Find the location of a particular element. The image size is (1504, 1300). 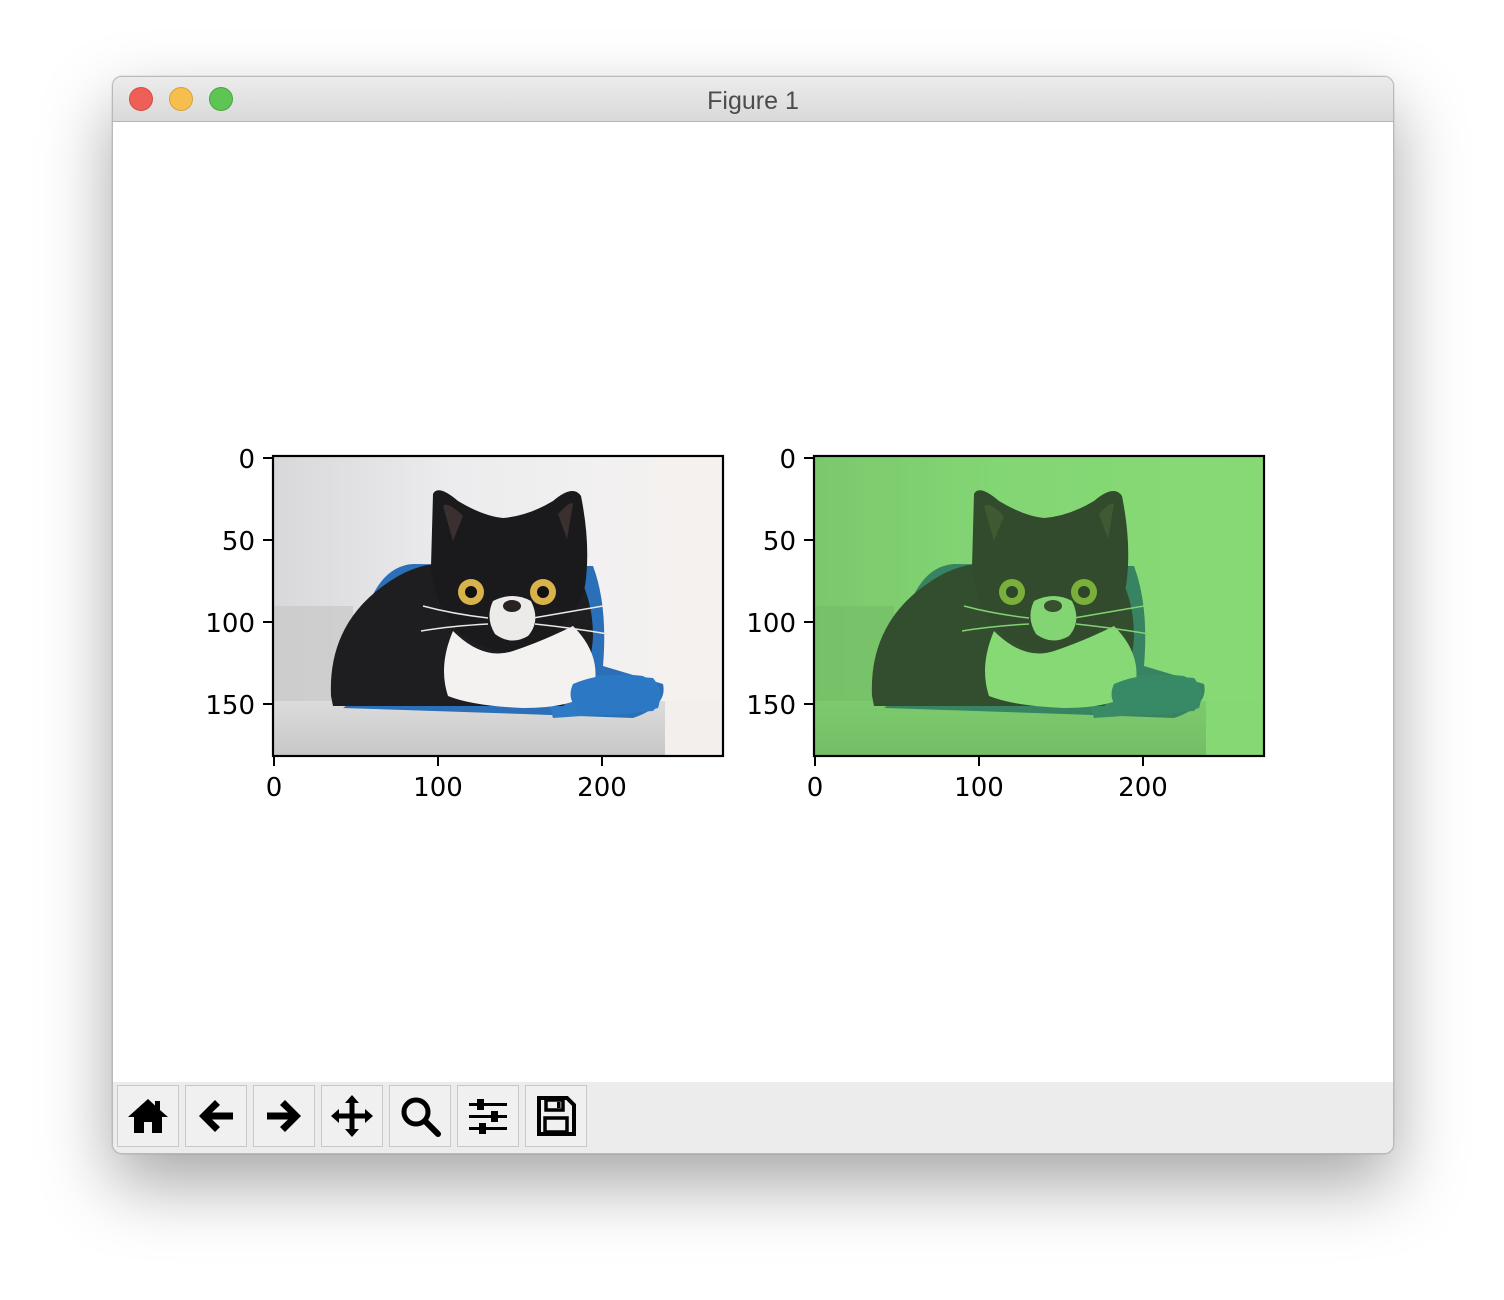

zoom-button is located at coordinates (420, 1116).